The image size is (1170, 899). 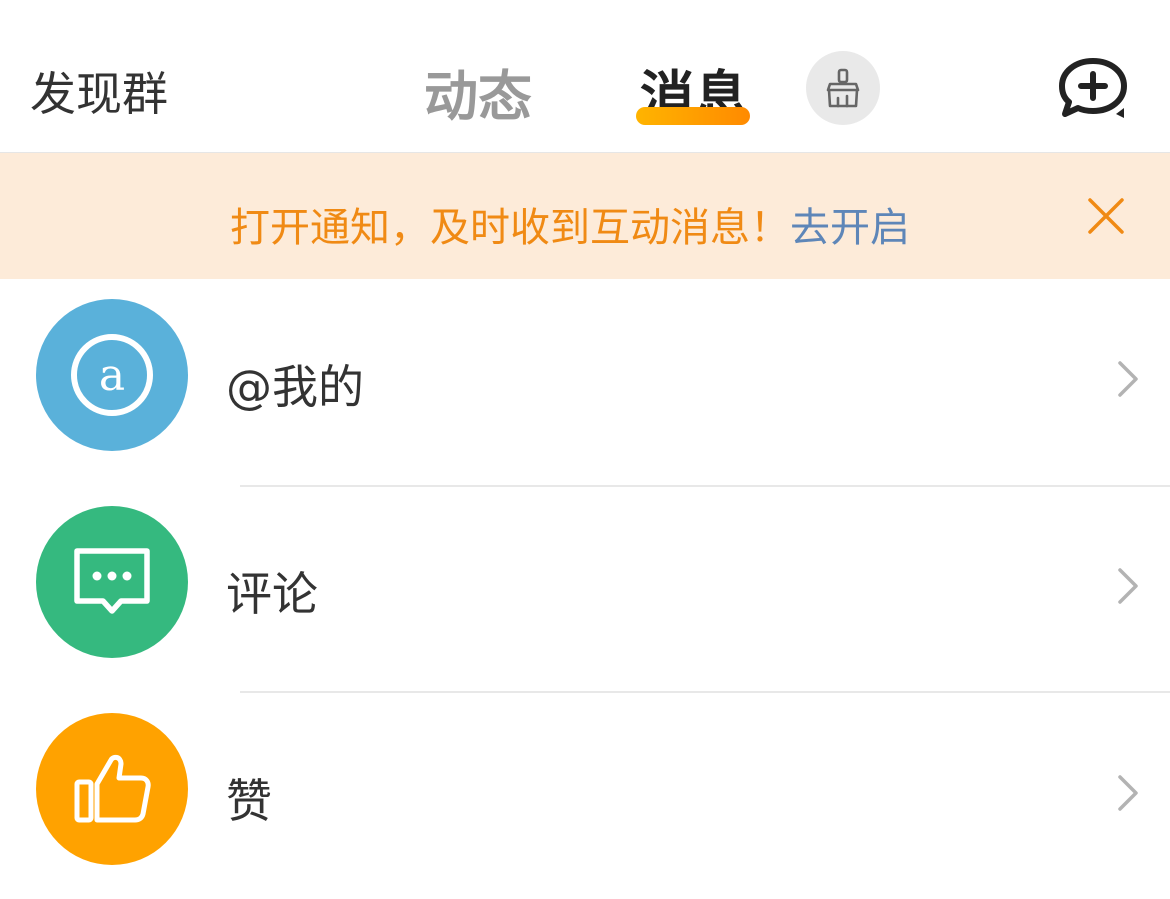 I want to click on active-tab-indicator, so click(x=693, y=116).